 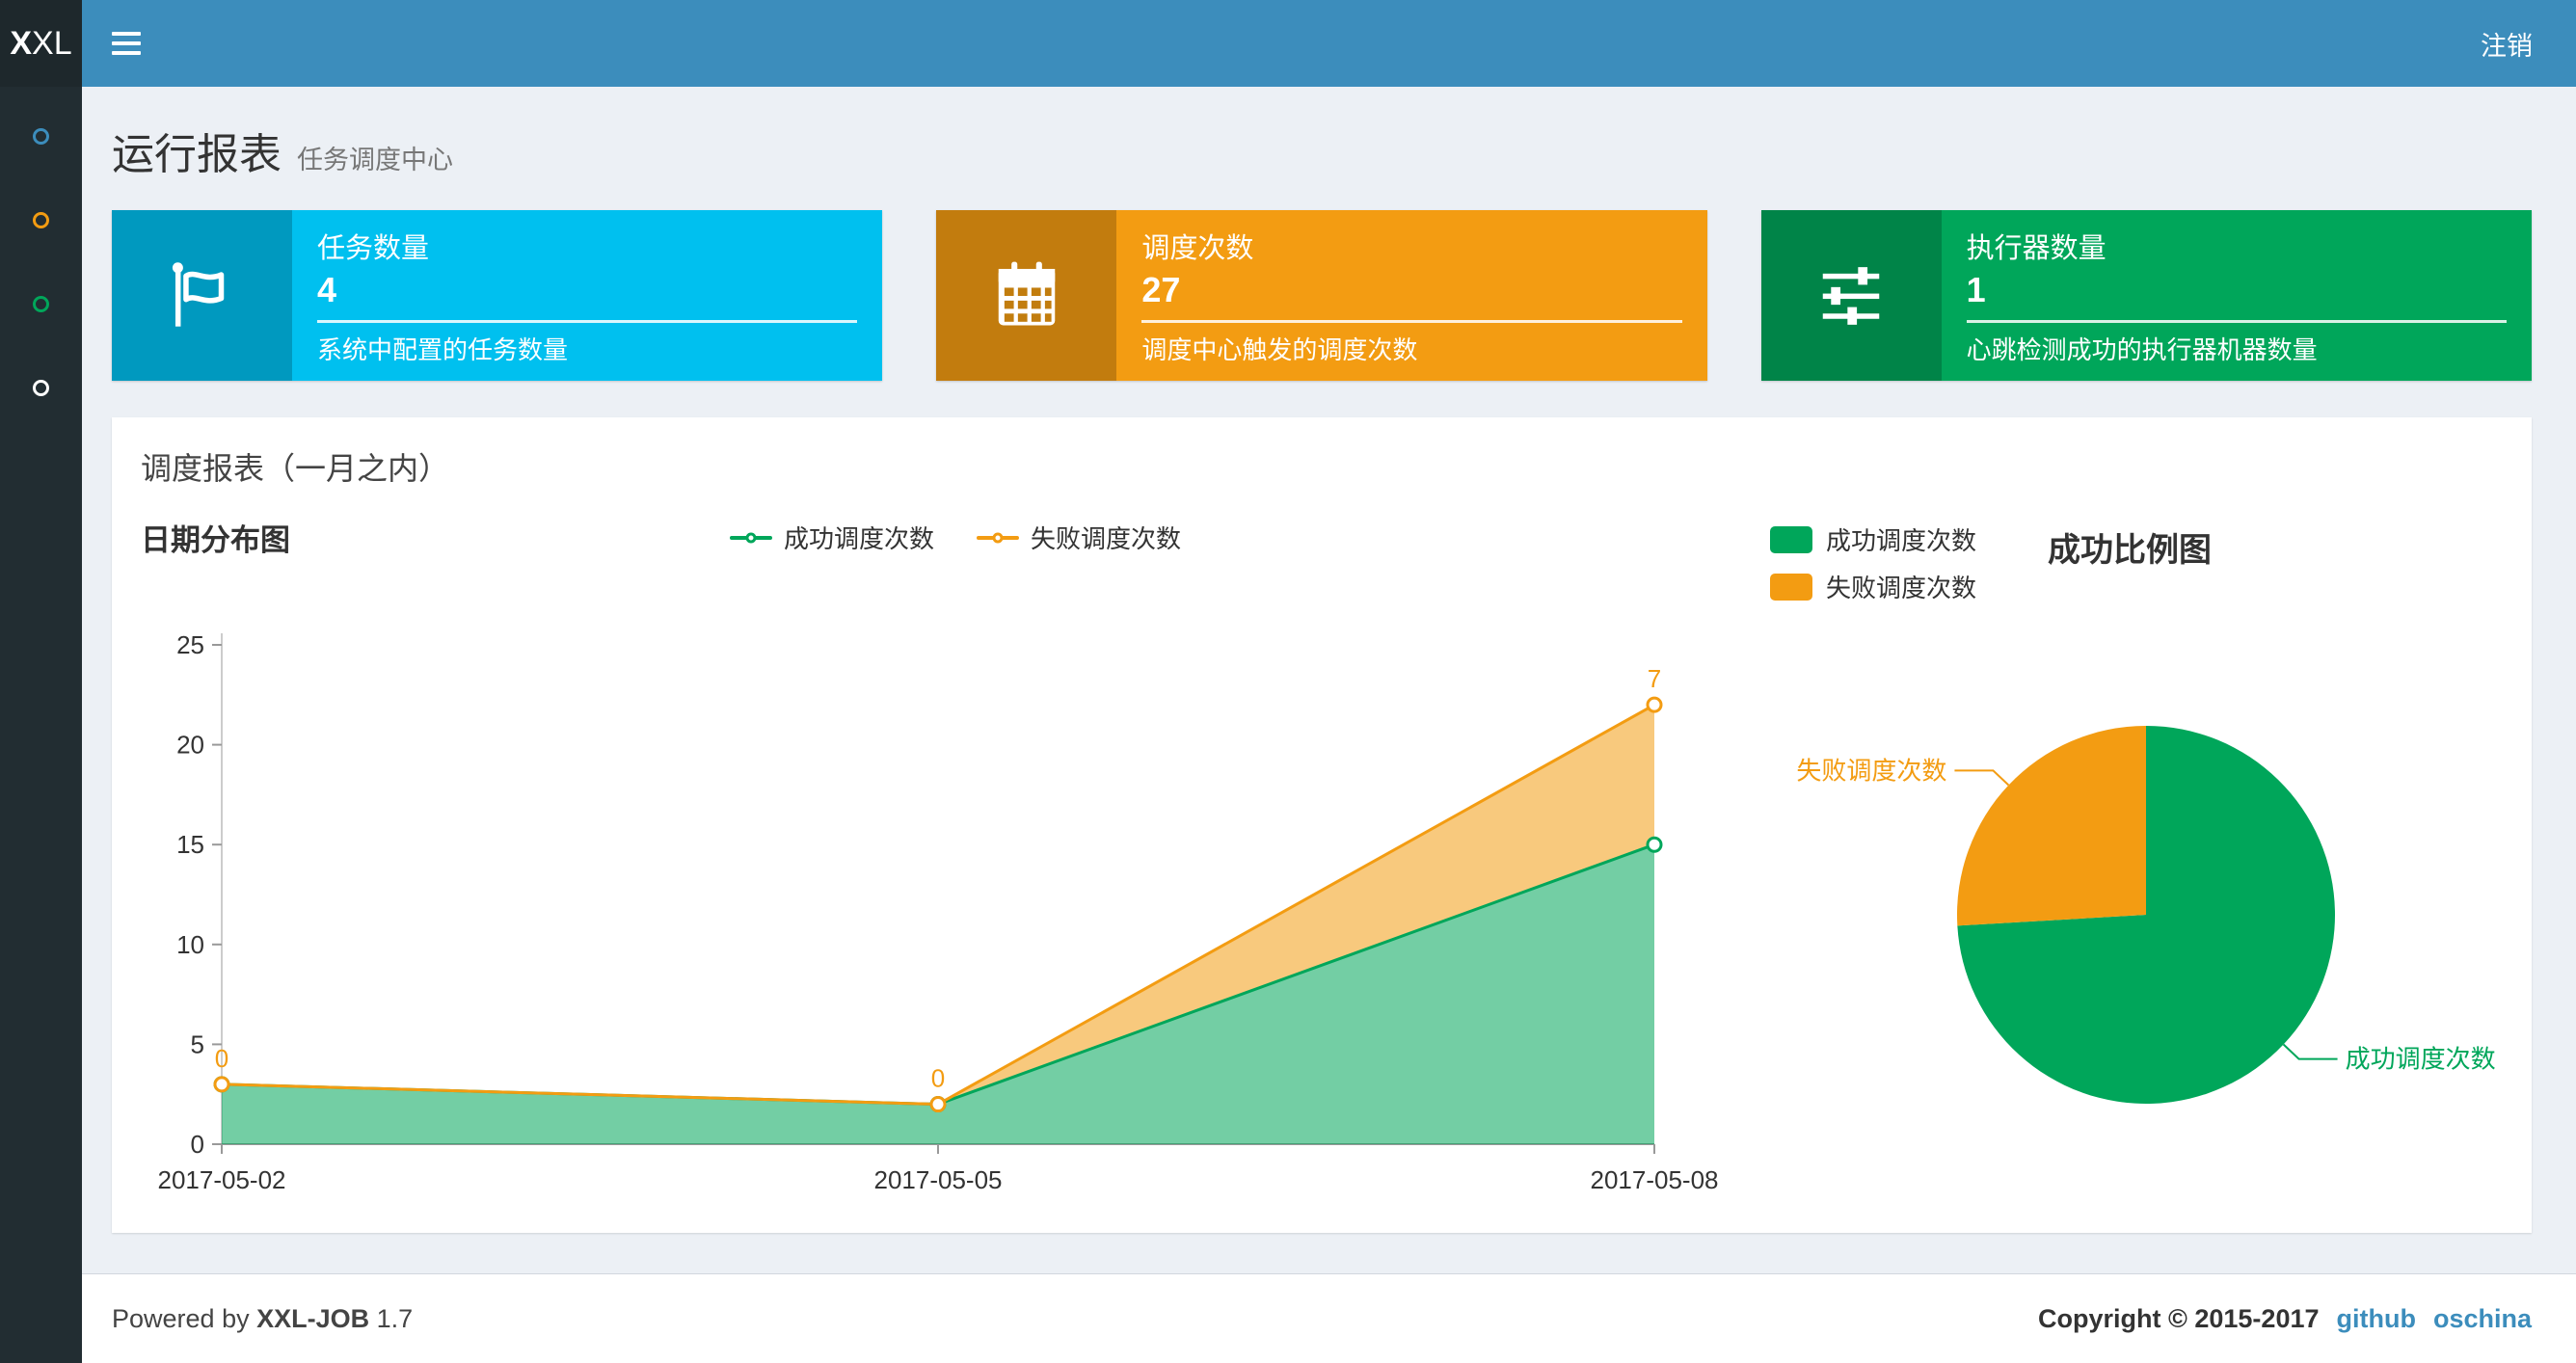 I want to click on panel-title: 调度报表（一月之内）, so click(x=296, y=468).